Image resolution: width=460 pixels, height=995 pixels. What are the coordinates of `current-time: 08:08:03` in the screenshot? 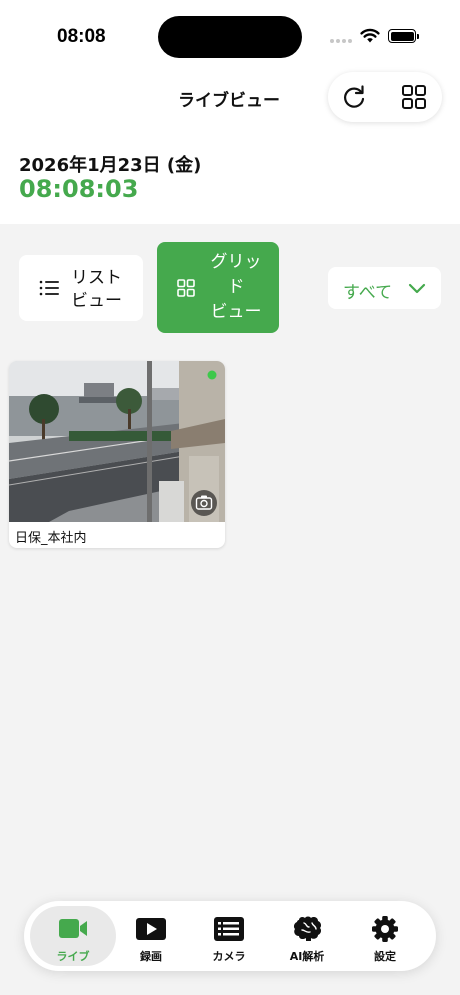 It's located at (79, 189).